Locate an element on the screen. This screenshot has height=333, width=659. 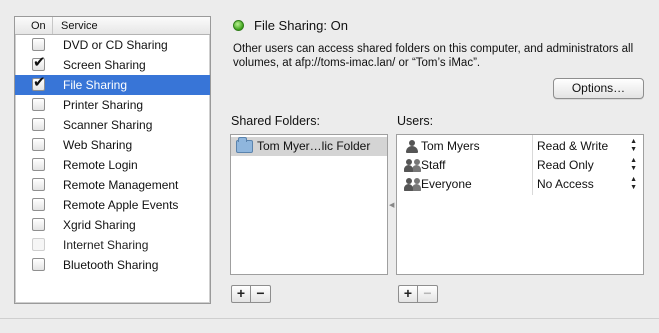
service-item: DVD or CD Sharing is located at coordinates (112, 45).